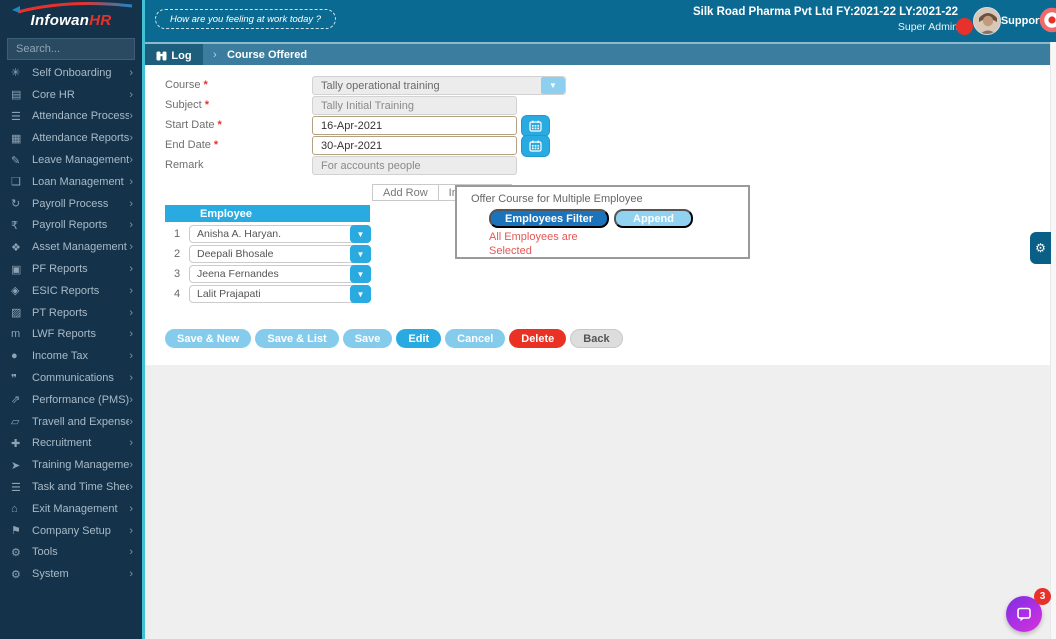 The height and width of the screenshot is (639, 1056). Describe the element at coordinates (79, 247) in the screenshot. I see `sidebar-item-label: Asset Management` at that location.